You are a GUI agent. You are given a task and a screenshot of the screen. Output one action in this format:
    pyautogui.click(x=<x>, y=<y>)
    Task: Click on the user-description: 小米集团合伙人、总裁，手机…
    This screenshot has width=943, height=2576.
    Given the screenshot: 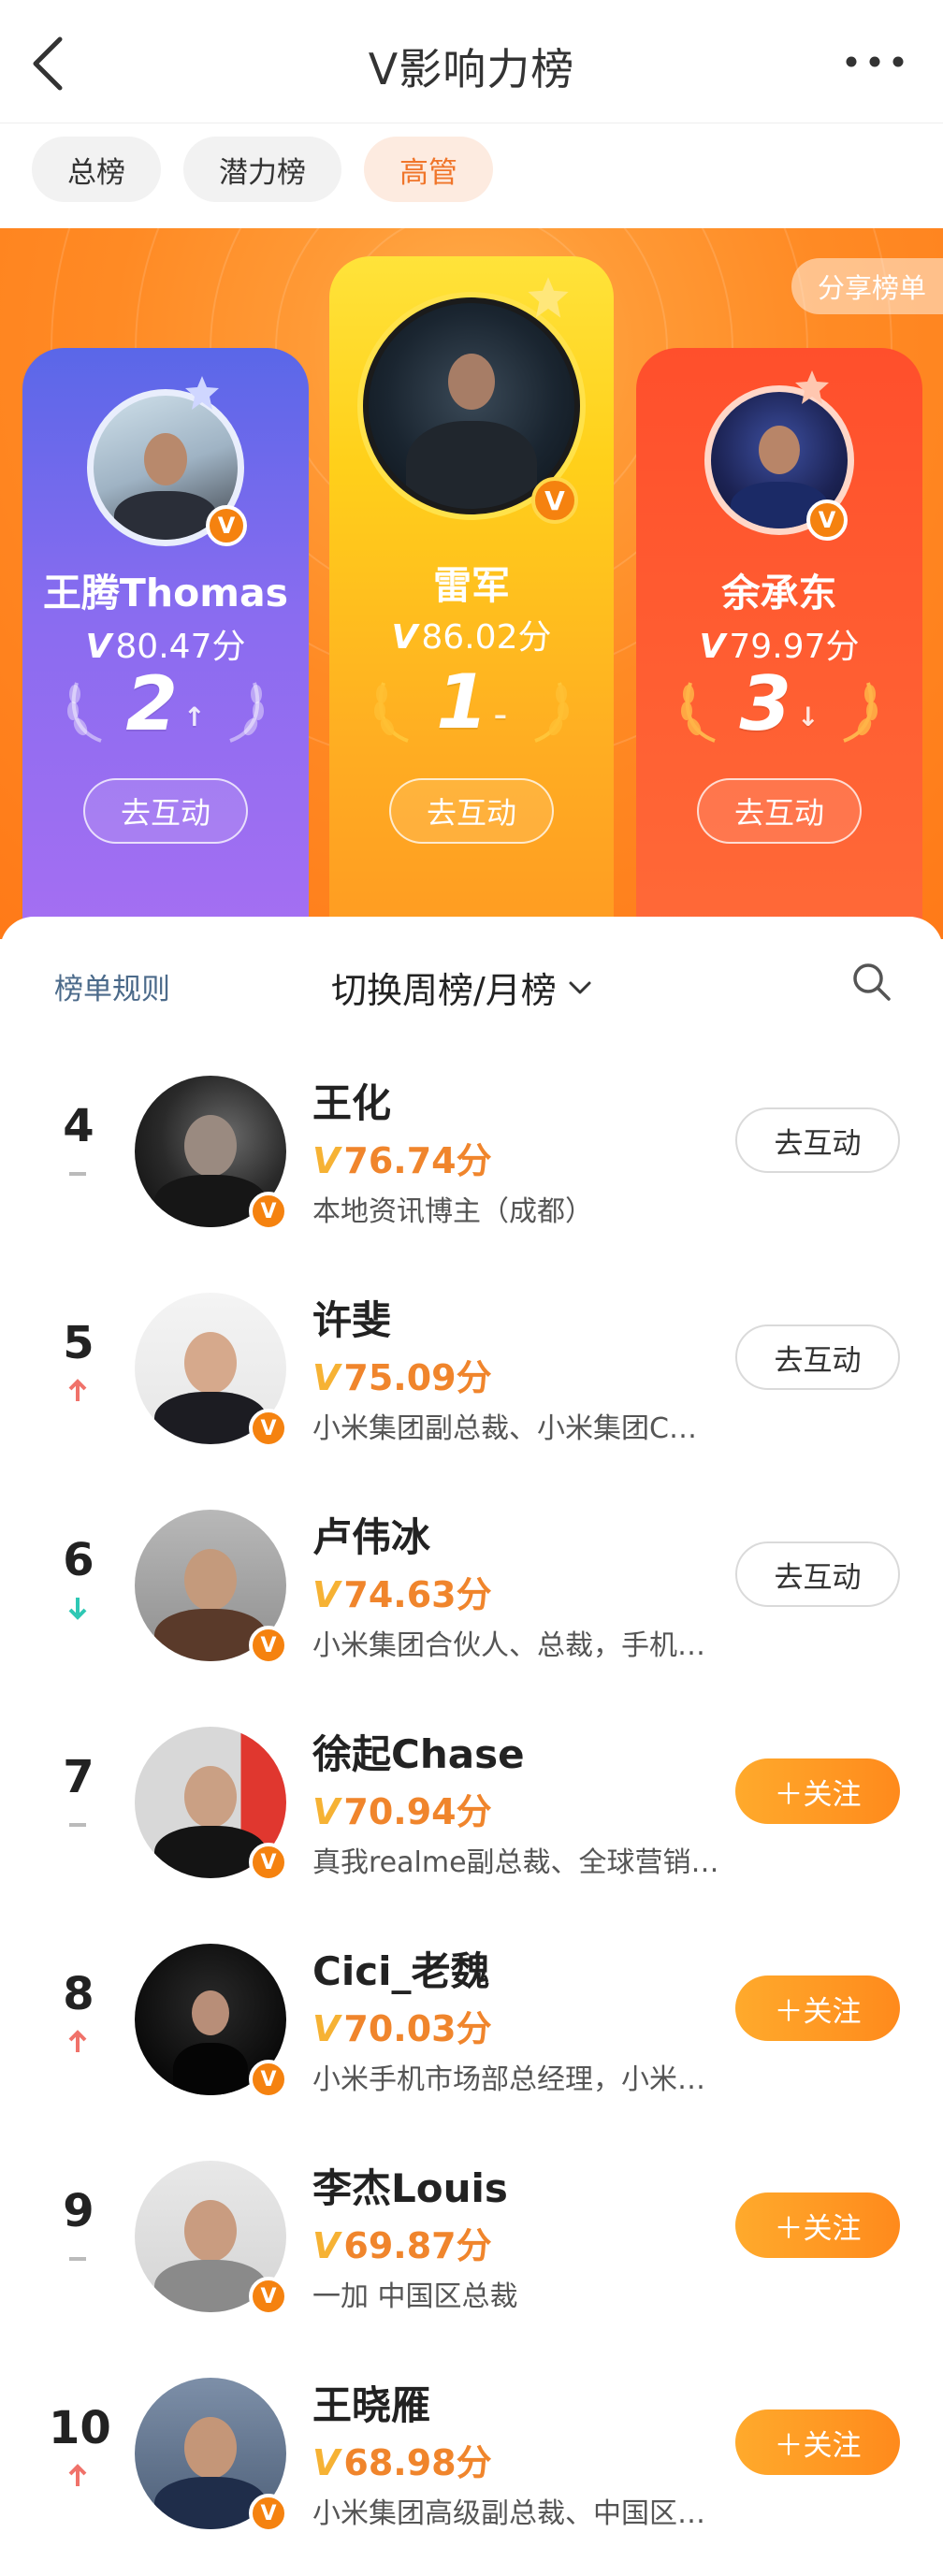 What is the action you would take?
    pyautogui.click(x=509, y=1645)
    